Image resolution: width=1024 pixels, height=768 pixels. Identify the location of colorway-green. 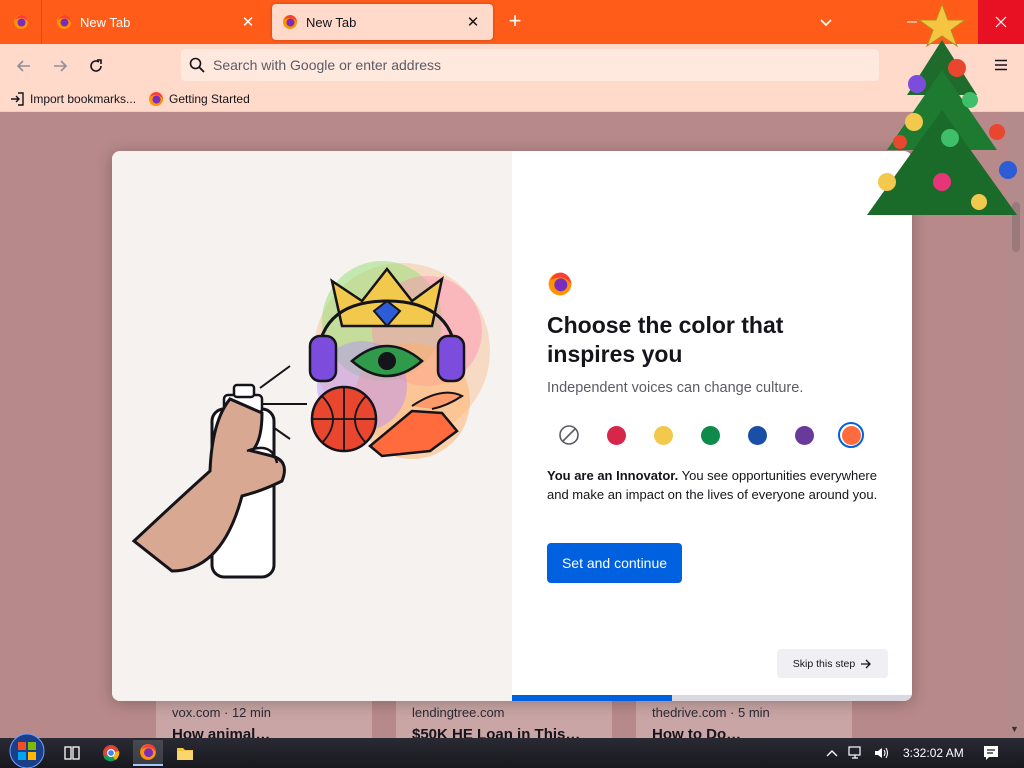
(710, 435).